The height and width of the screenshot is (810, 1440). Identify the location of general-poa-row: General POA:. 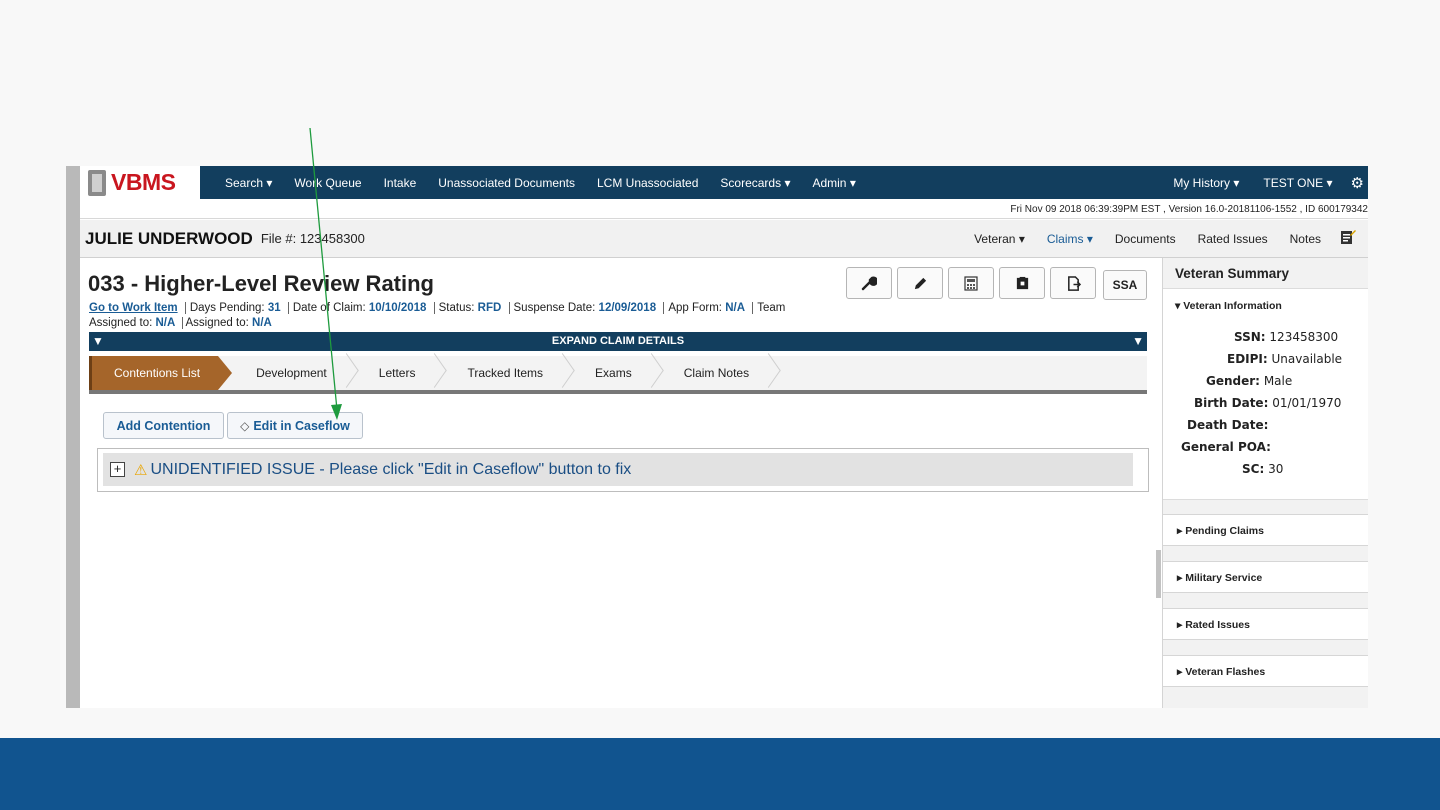
(1226, 447).